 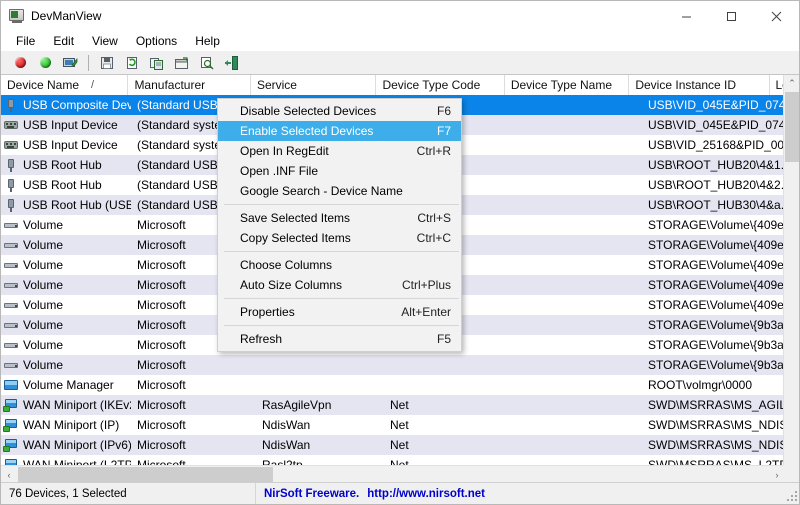 What do you see at coordinates (339, 151) in the screenshot?
I see `ctx-open-in-regedit: Open In RegEdit Ctrl+R` at bounding box center [339, 151].